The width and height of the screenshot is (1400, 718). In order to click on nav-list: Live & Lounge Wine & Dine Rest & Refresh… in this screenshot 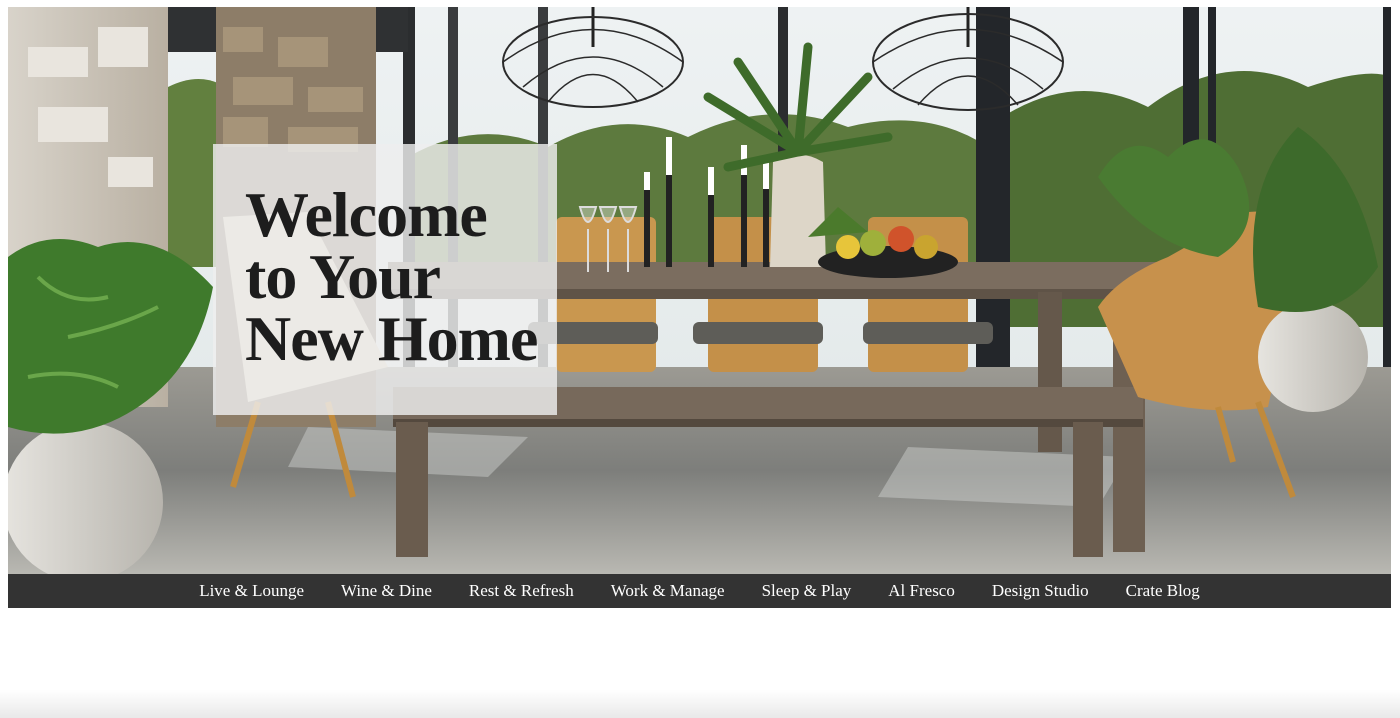, I will do `click(699, 591)`.